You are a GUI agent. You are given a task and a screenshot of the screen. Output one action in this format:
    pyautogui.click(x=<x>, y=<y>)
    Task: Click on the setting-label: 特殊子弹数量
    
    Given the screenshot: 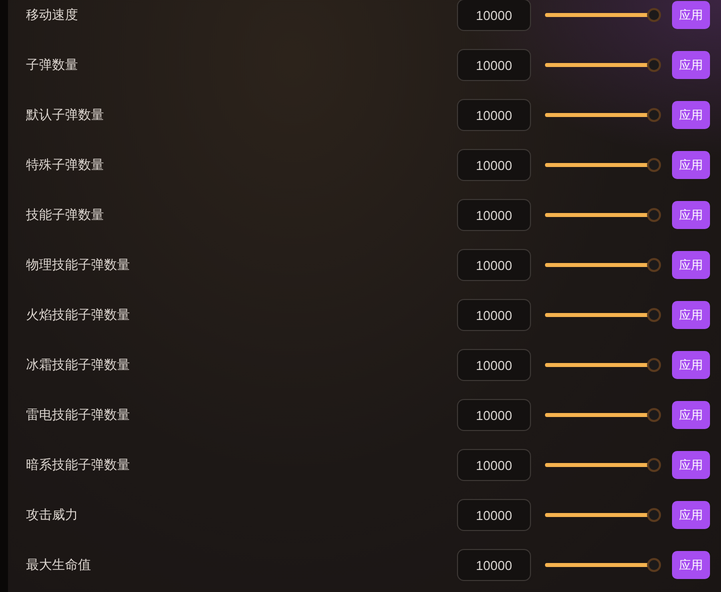 What is the action you would take?
    pyautogui.click(x=65, y=165)
    